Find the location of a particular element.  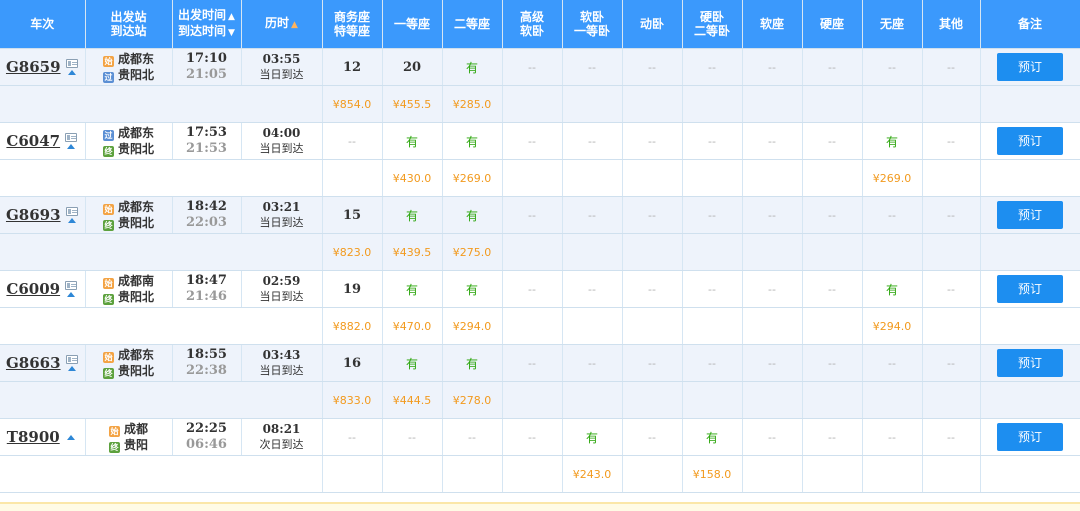

seat-availability-cell: 12 is located at coordinates (352, 67).